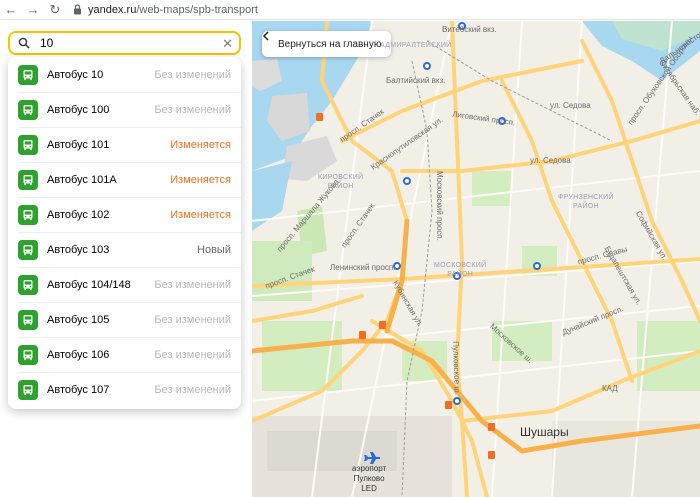  What do you see at coordinates (197, 9) in the screenshot?
I see `url-path: /web-maps/spb-transport` at bounding box center [197, 9].